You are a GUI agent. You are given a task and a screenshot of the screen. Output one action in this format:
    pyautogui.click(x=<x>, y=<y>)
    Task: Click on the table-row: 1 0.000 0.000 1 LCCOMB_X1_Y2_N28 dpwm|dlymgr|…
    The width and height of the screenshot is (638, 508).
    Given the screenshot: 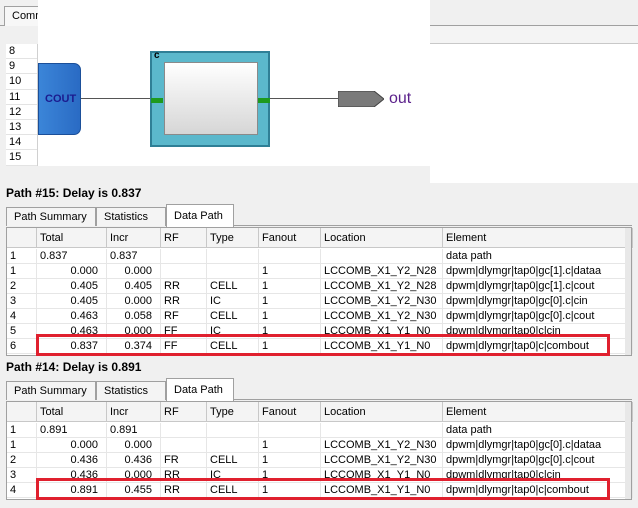 What is the action you would take?
    pyautogui.click(x=320, y=271)
    